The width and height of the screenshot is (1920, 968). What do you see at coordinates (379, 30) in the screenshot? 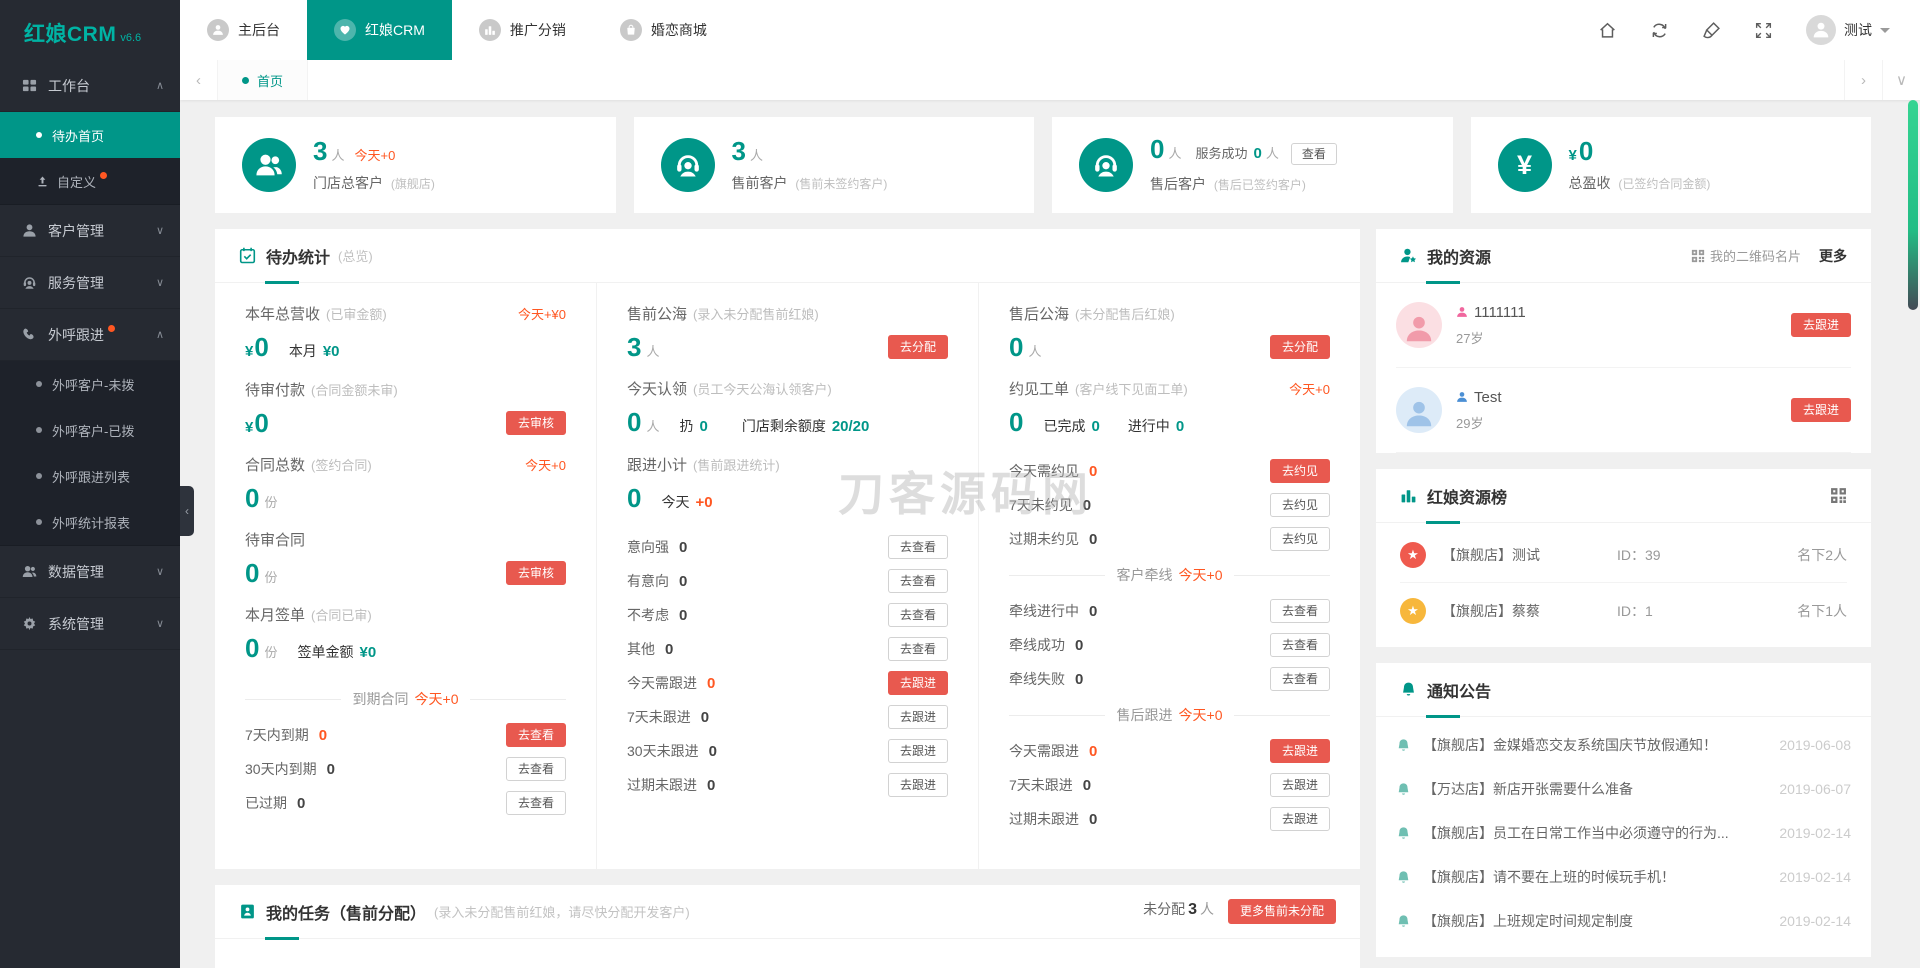
I see `tab-matchmaker-crm: 红娘CRM` at bounding box center [379, 30].